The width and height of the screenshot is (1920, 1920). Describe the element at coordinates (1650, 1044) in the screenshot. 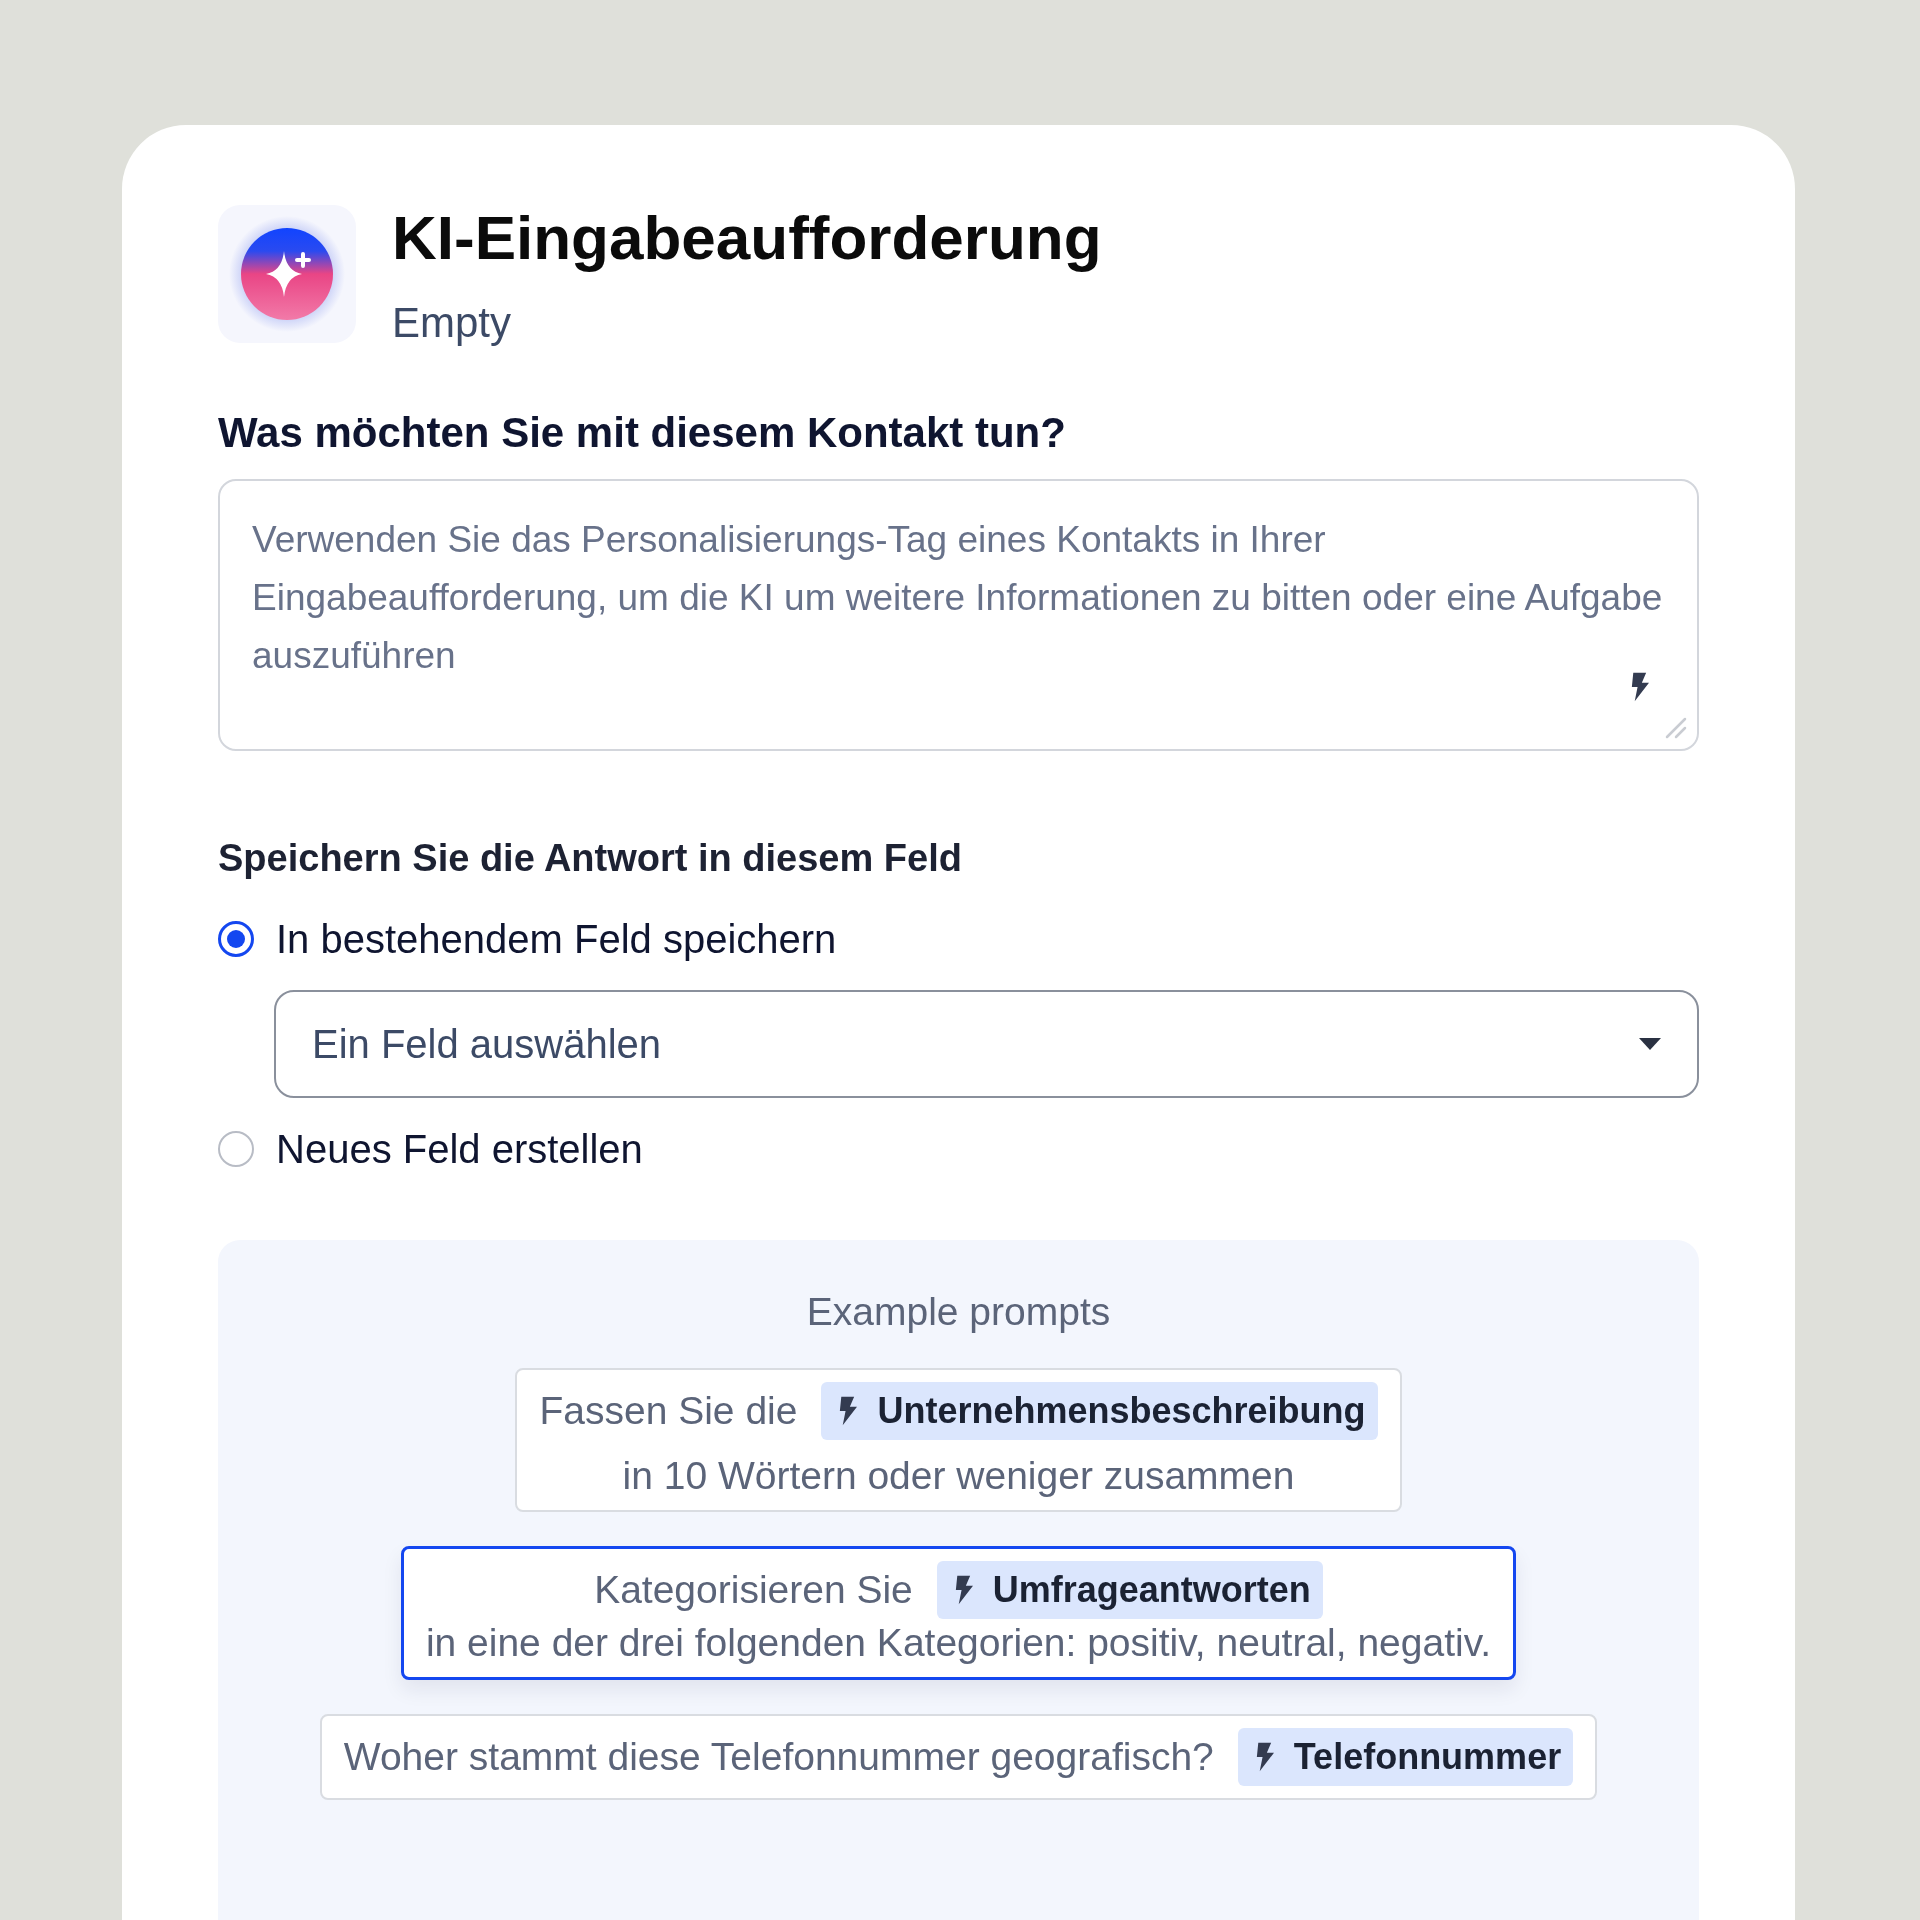

I see `caret-icon` at that location.